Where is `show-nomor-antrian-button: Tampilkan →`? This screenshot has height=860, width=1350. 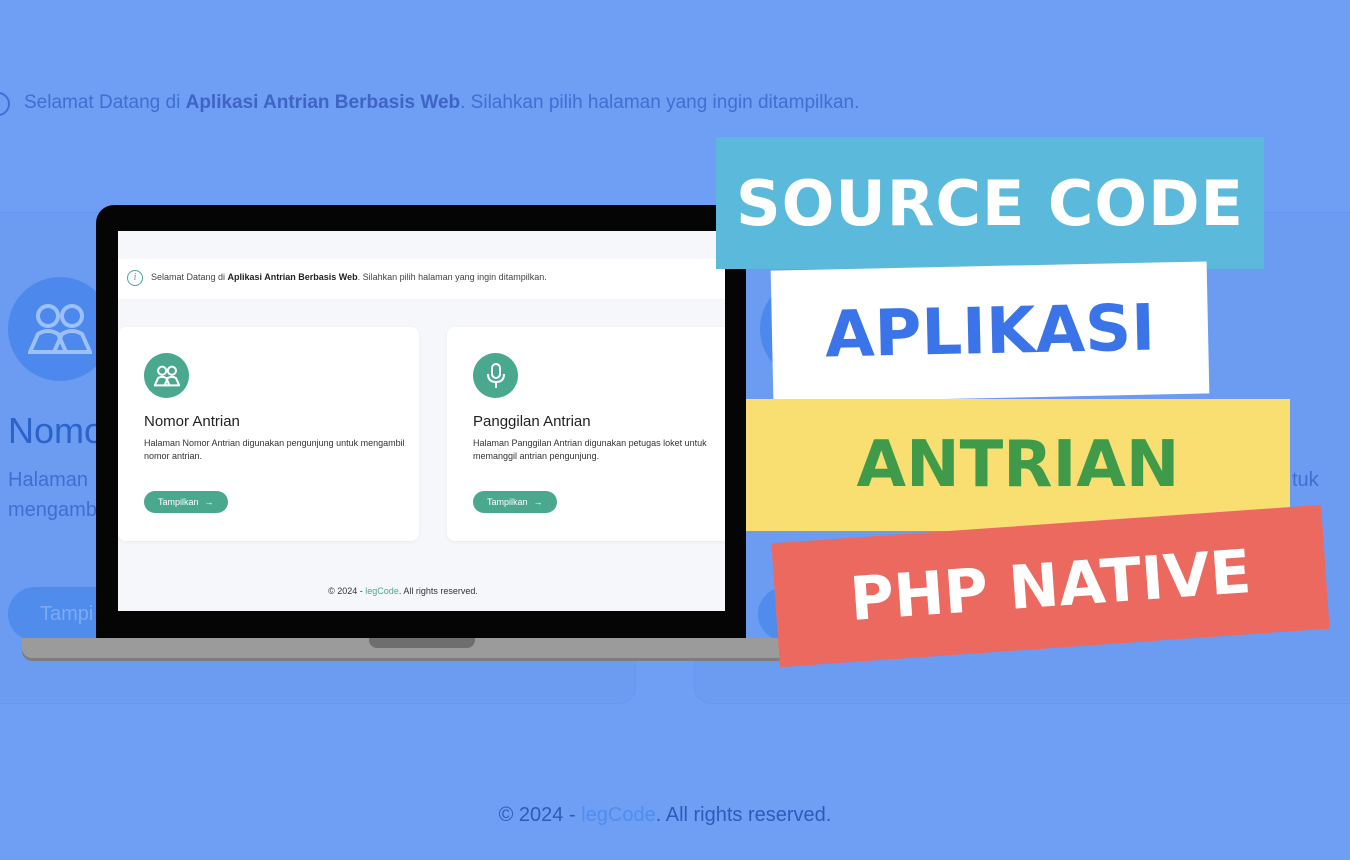 show-nomor-antrian-button: Tampilkan → is located at coordinates (186, 502).